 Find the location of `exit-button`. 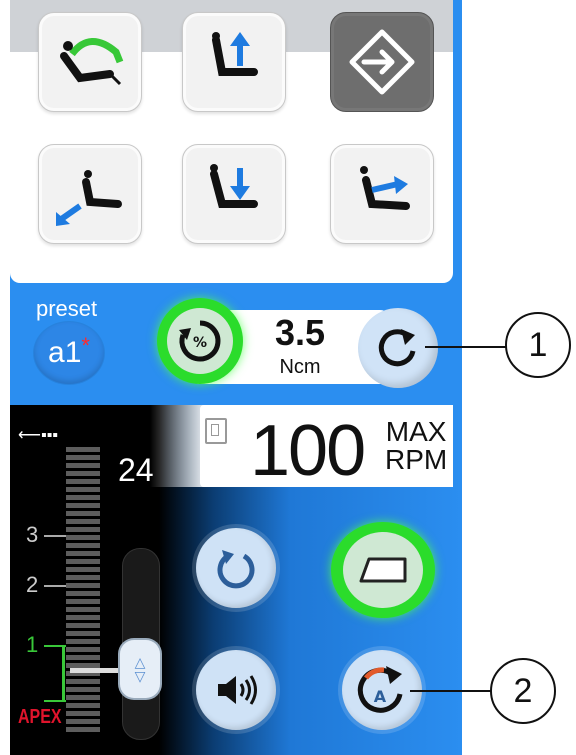

exit-button is located at coordinates (382, 62).